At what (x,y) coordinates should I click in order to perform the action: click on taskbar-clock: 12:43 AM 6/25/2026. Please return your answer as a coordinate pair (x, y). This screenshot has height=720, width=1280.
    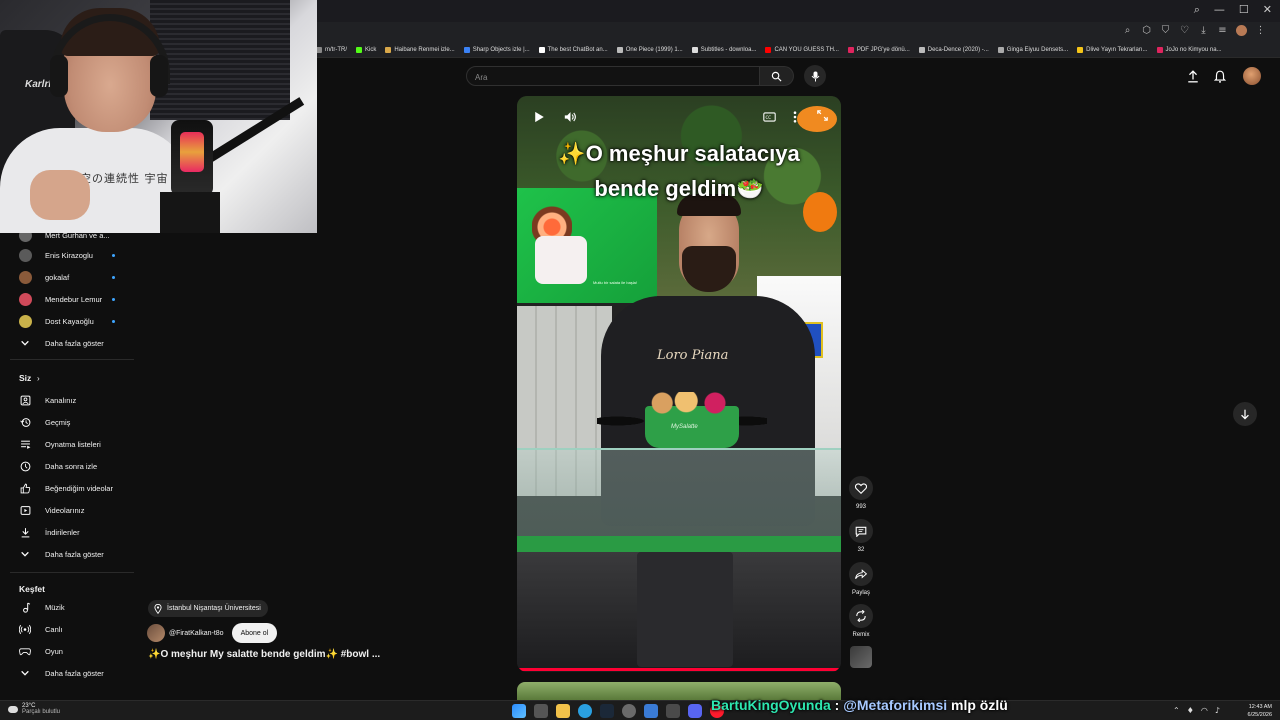
    Looking at the image, I should click on (1260, 711).